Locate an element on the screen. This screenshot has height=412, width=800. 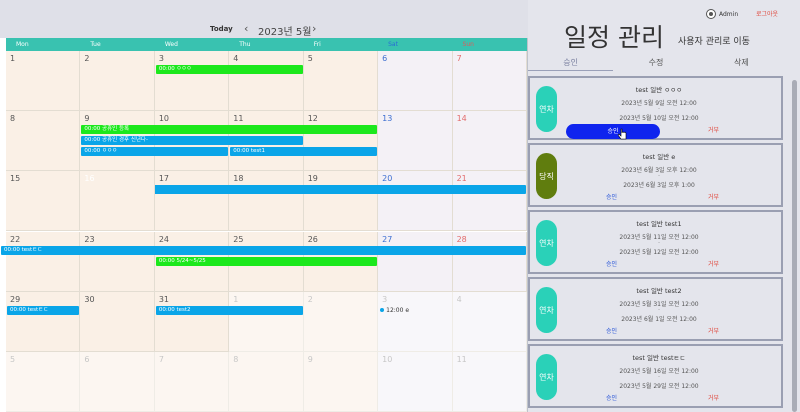
day-number: 10 is located at coordinates (387, 359).